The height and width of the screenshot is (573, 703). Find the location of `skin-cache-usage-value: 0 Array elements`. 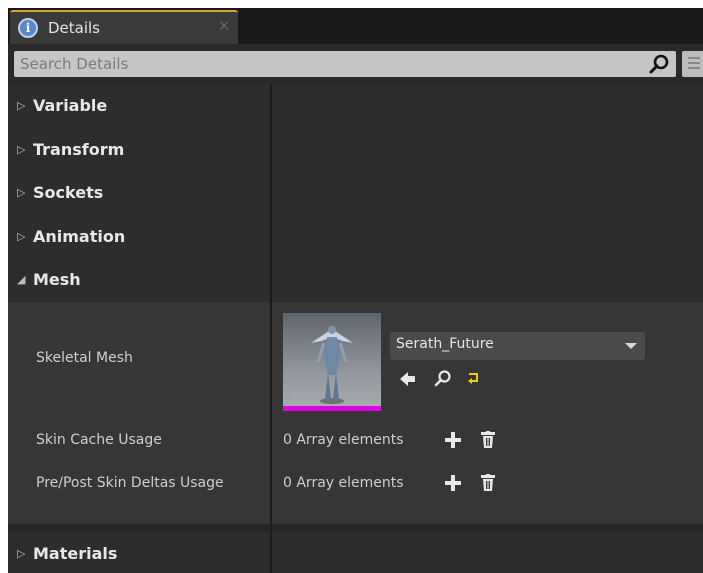

skin-cache-usage-value: 0 Array elements is located at coordinates (343, 440).